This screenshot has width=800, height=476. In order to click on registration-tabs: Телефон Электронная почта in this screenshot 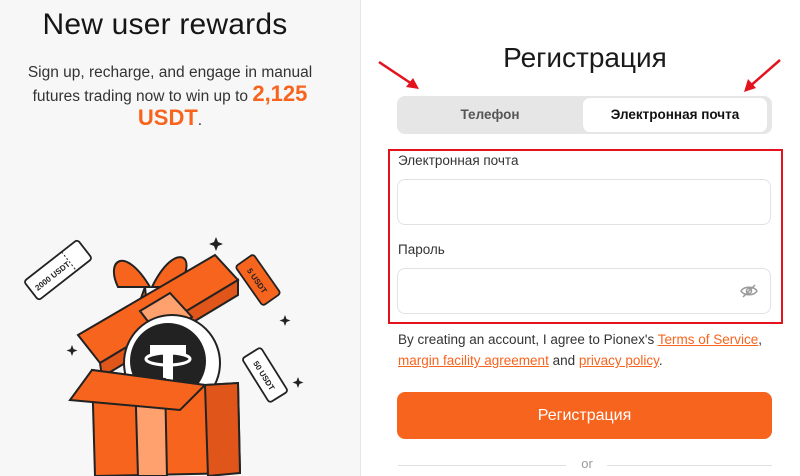, I will do `click(584, 115)`.